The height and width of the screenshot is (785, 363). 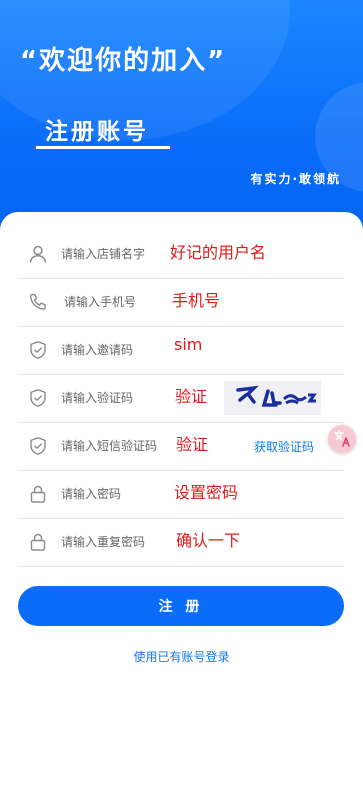 I want to click on phone-icon, so click(x=37, y=301).